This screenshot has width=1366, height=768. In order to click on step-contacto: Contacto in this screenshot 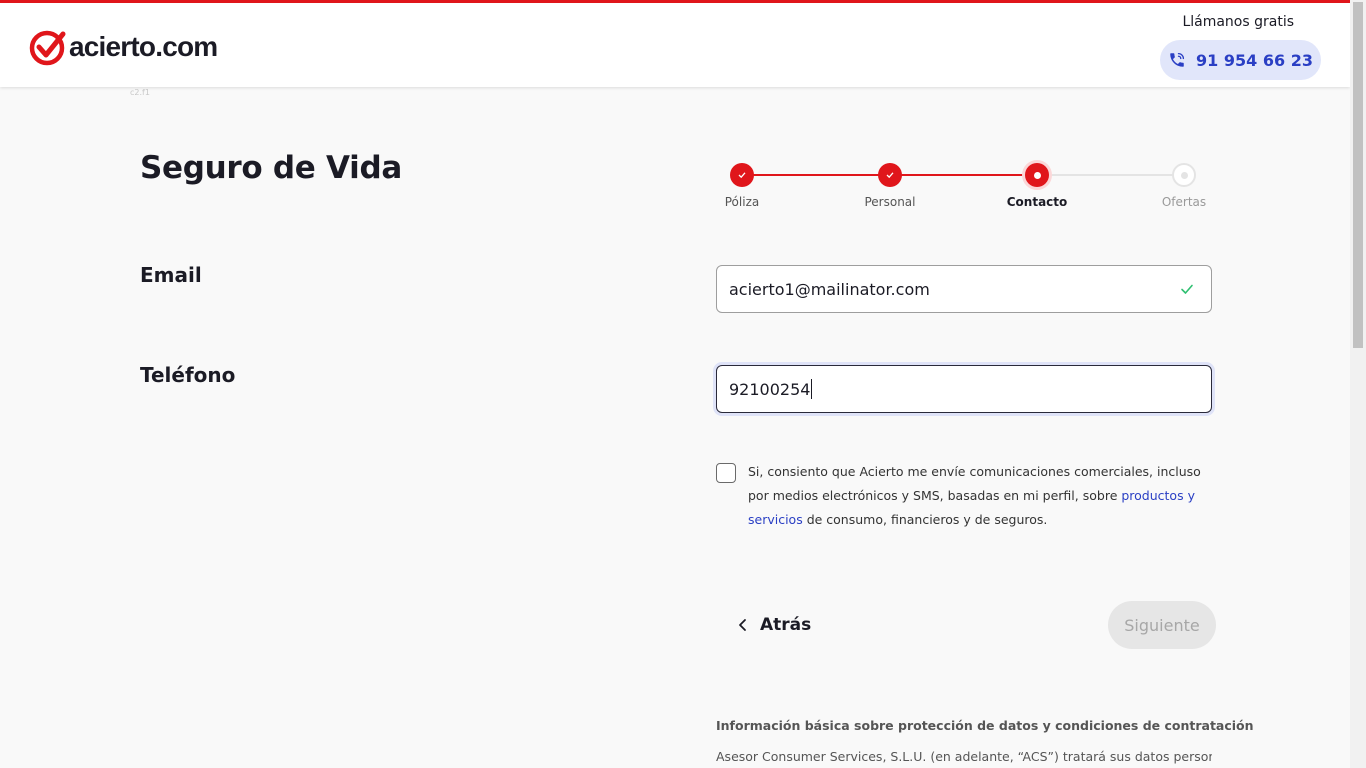, I will do `click(1037, 186)`.